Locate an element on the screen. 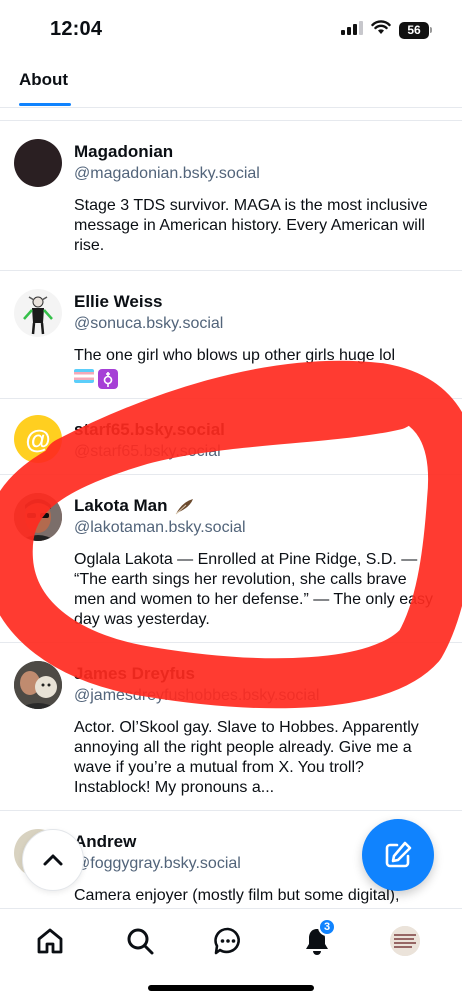 This screenshot has height=1000, width=462. status-time: 12:04 is located at coordinates (76, 29).